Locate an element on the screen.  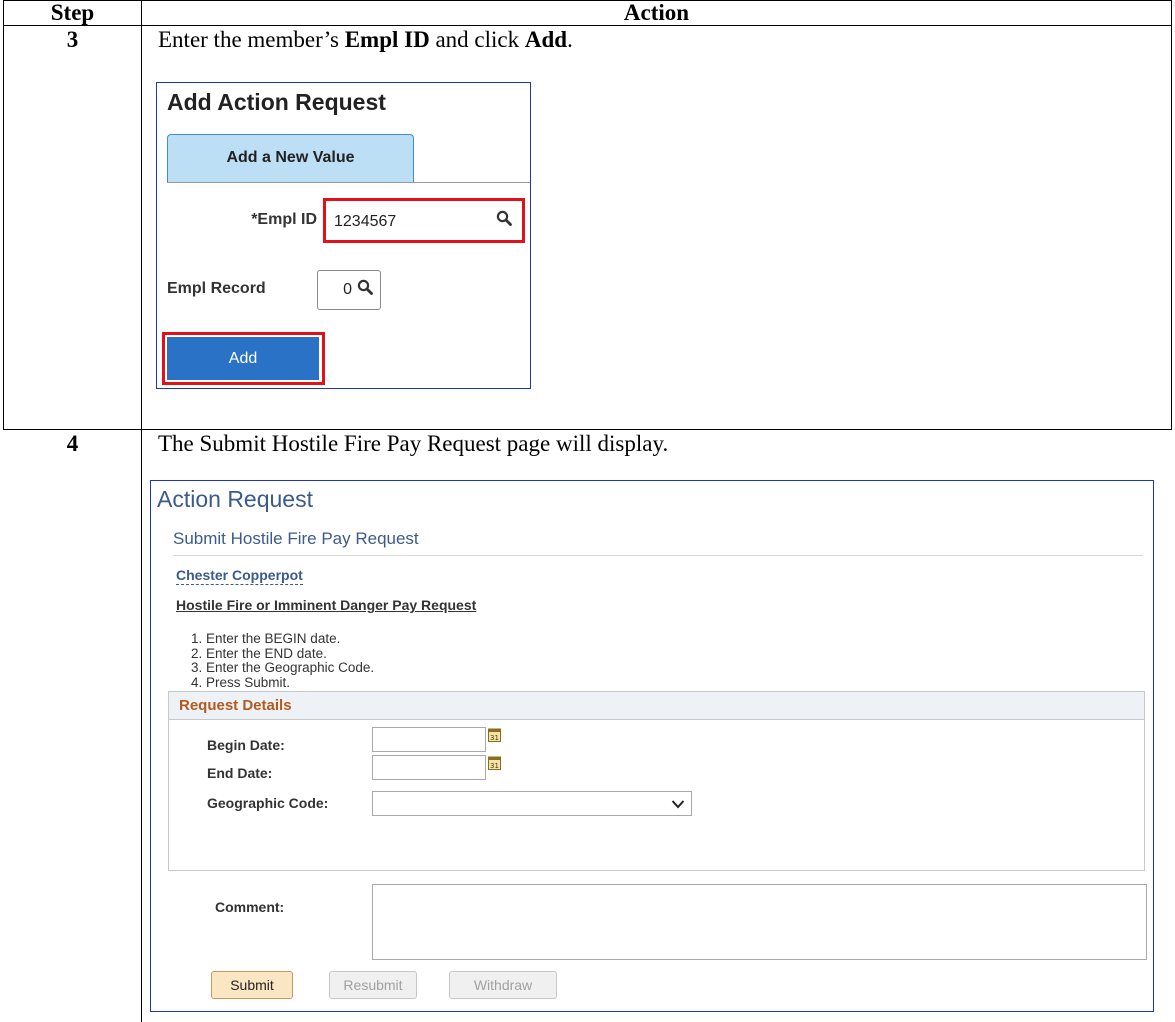
add-button: Add is located at coordinates (243, 358).